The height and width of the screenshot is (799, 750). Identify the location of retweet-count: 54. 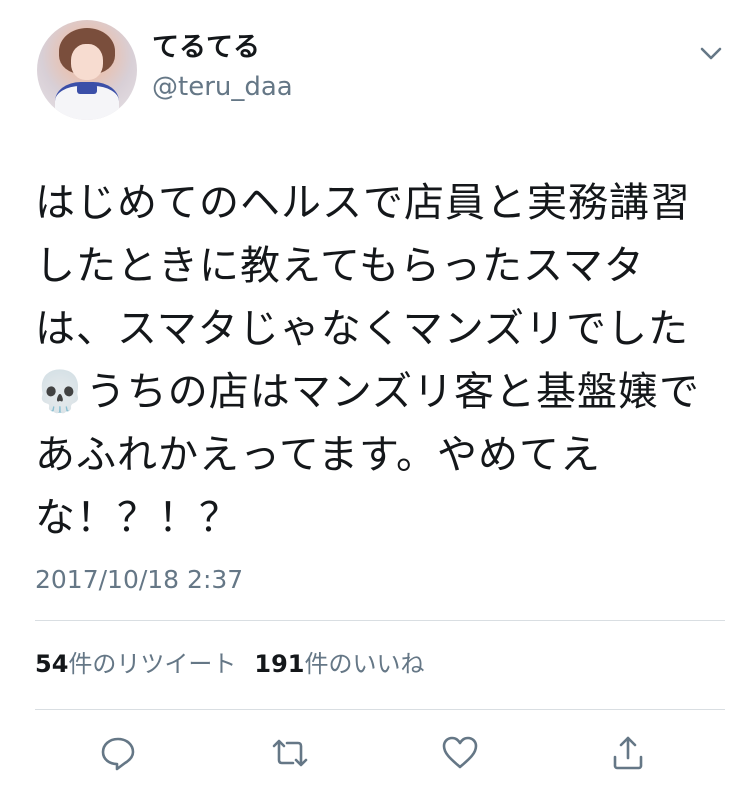
(51, 664).